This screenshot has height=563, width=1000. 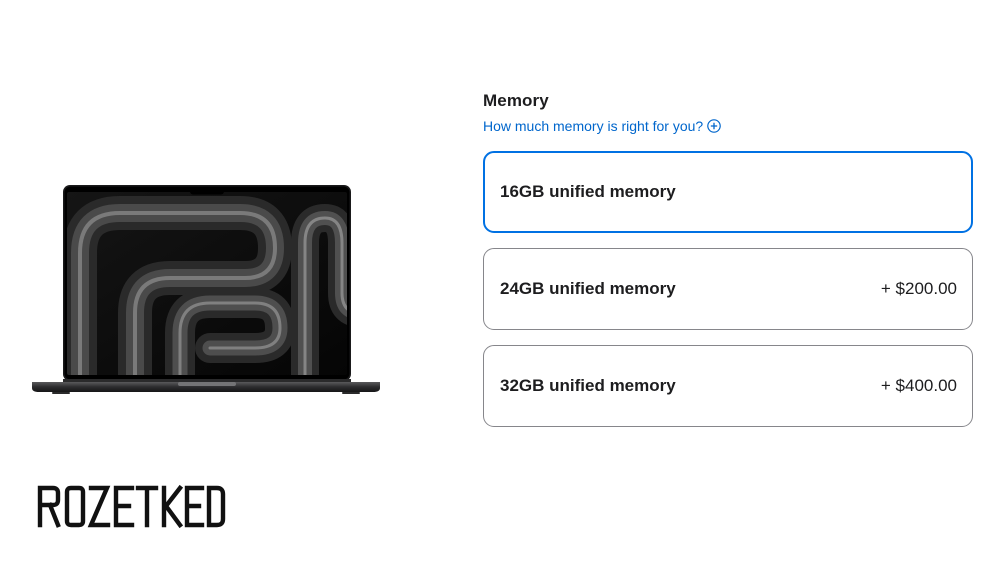 I want to click on memory-option-price: + $200.00, so click(x=918, y=288).